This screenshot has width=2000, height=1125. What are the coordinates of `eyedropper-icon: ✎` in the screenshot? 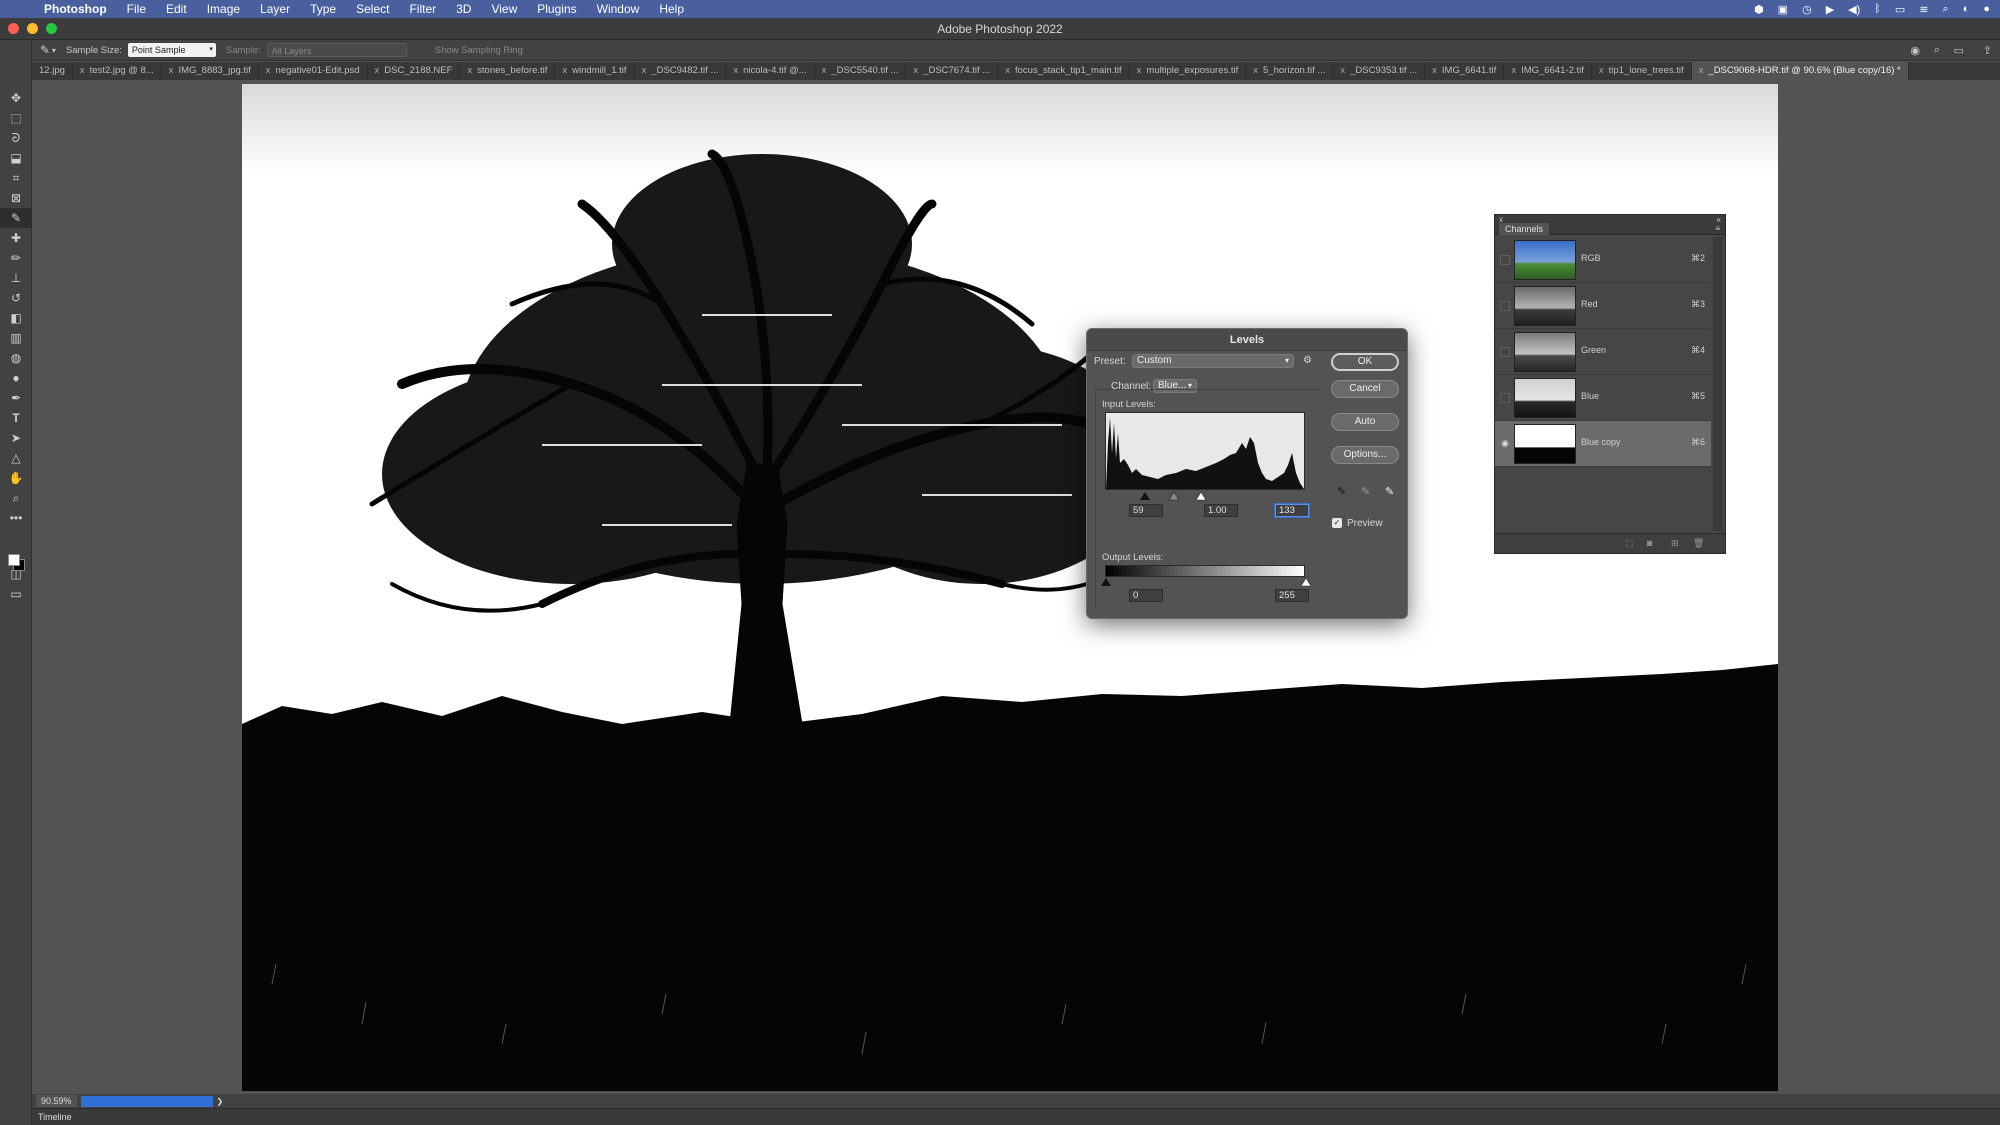 It's located at (45, 50).